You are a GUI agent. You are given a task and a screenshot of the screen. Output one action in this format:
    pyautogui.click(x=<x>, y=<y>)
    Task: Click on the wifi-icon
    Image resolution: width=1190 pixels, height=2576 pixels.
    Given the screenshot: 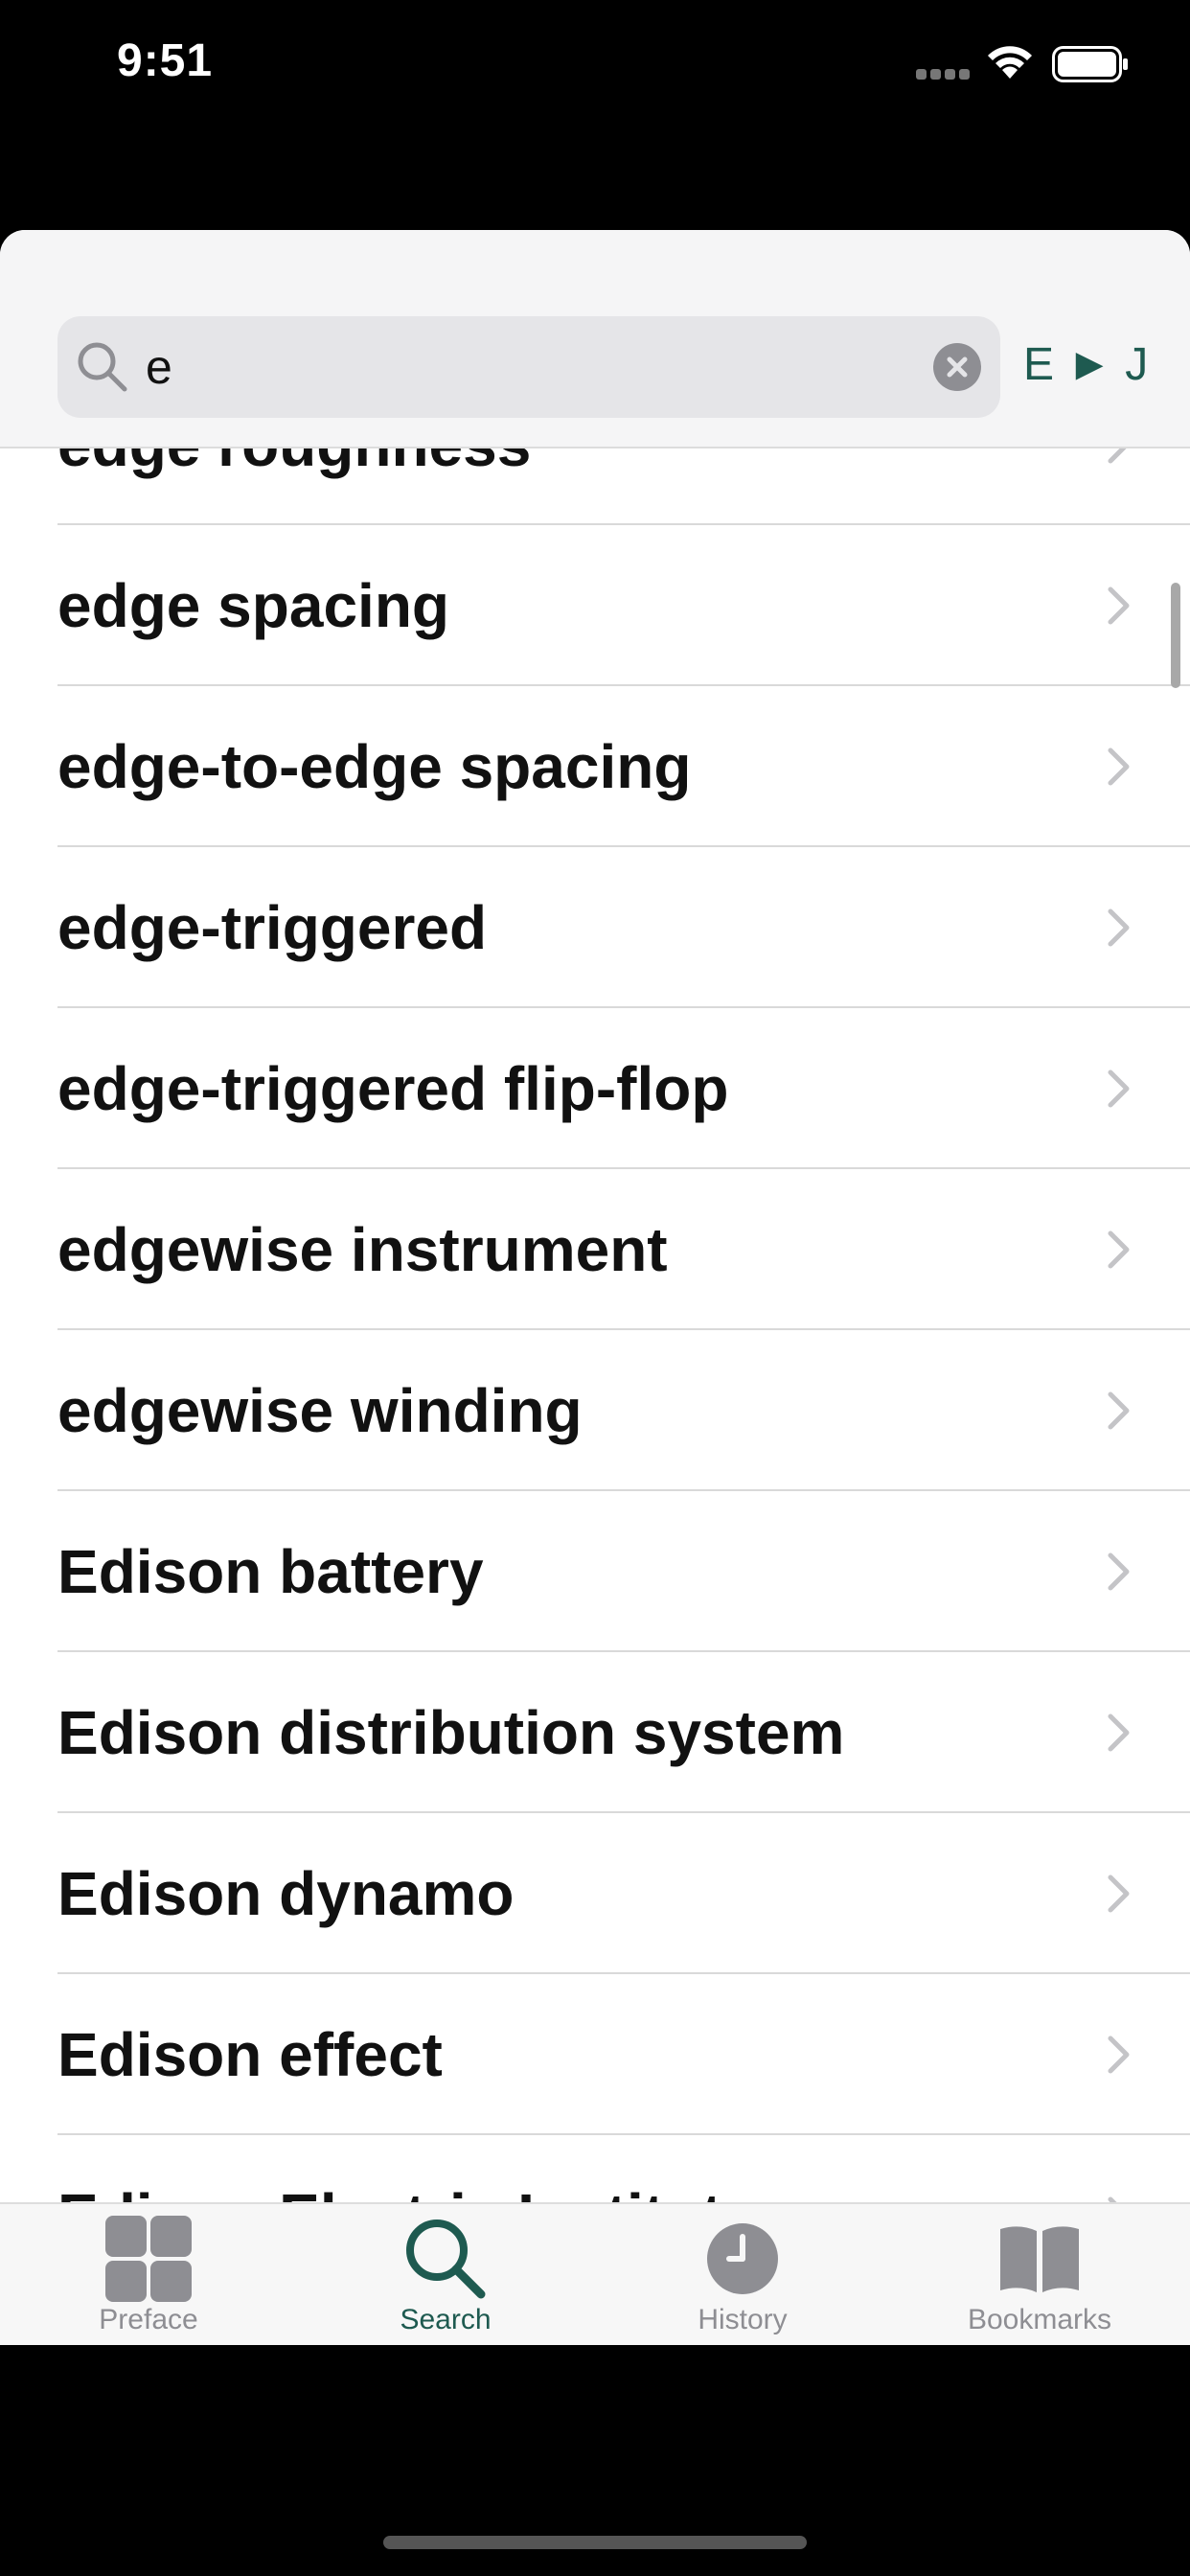 What is the action you would take?
    pyautogui.click(x=1010, y=63)
    